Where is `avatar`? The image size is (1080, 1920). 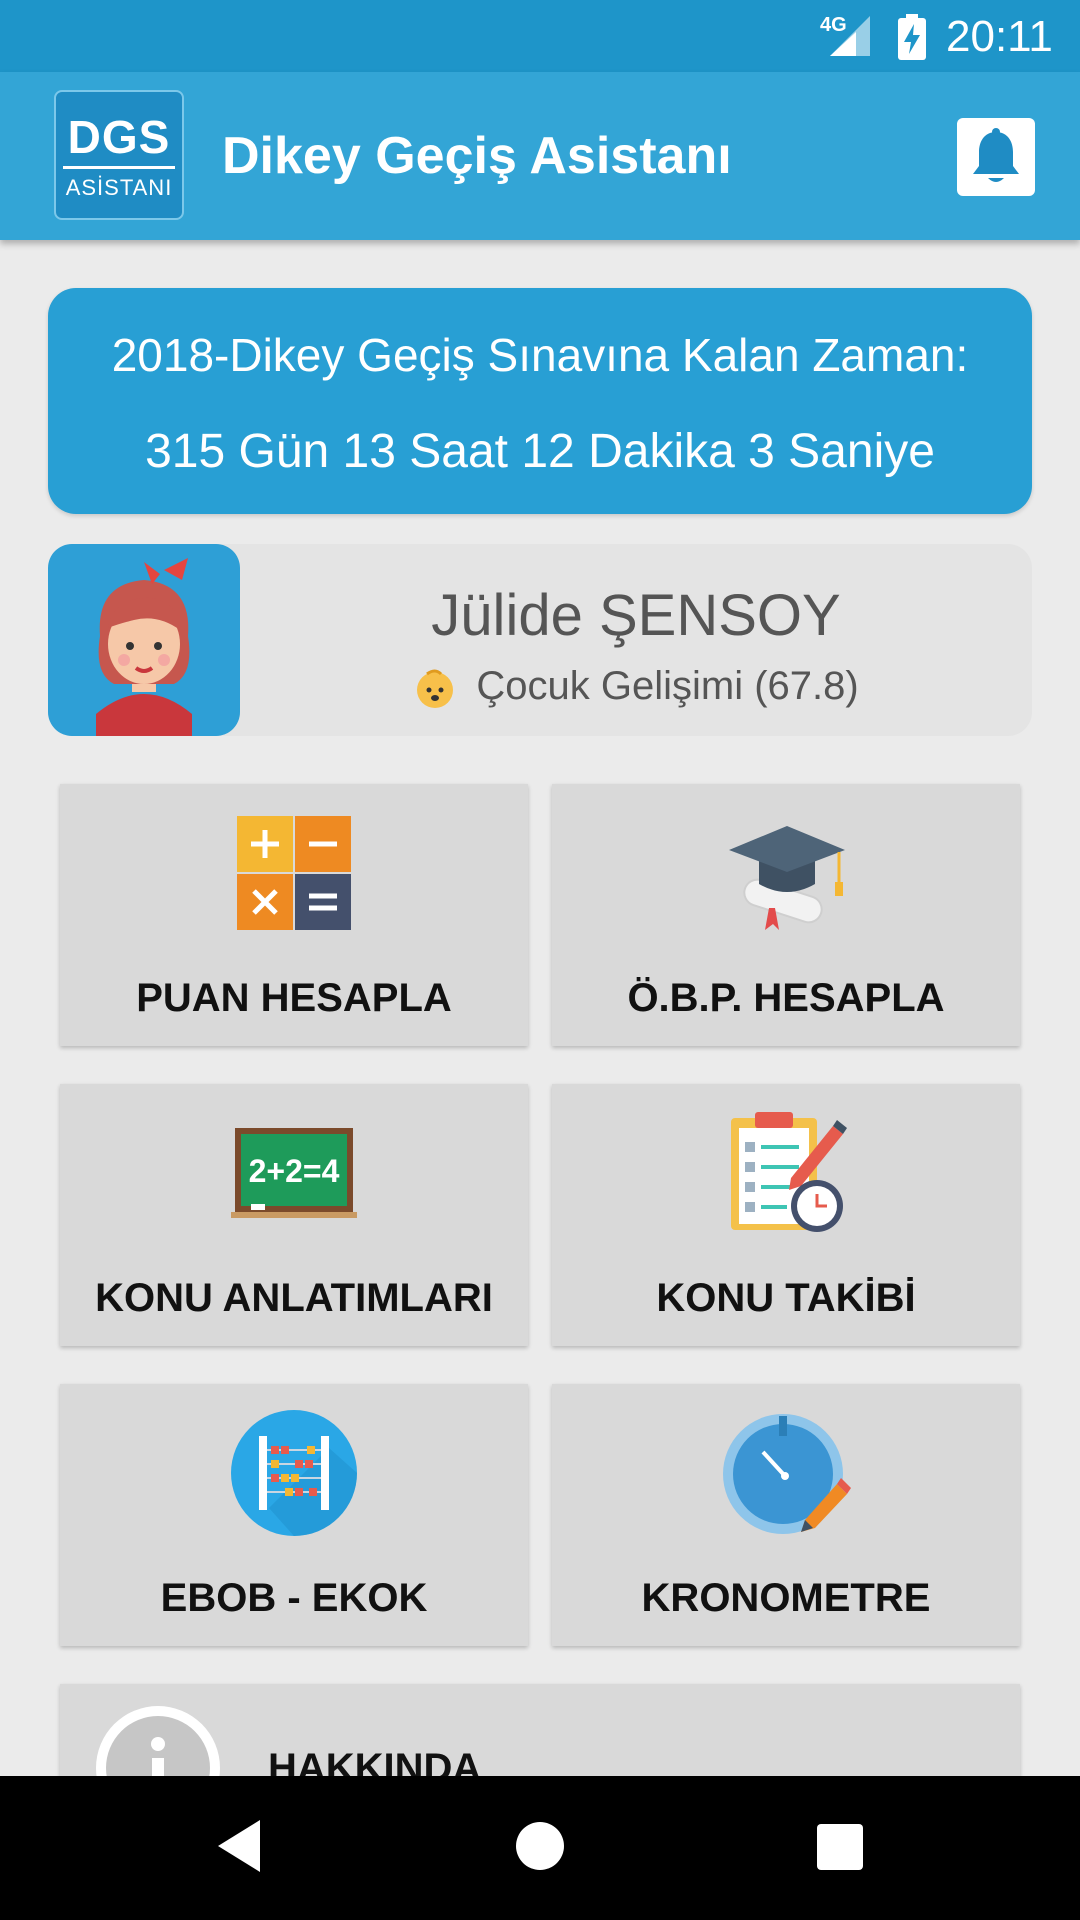 avatar is located at coordinates (144, 640).